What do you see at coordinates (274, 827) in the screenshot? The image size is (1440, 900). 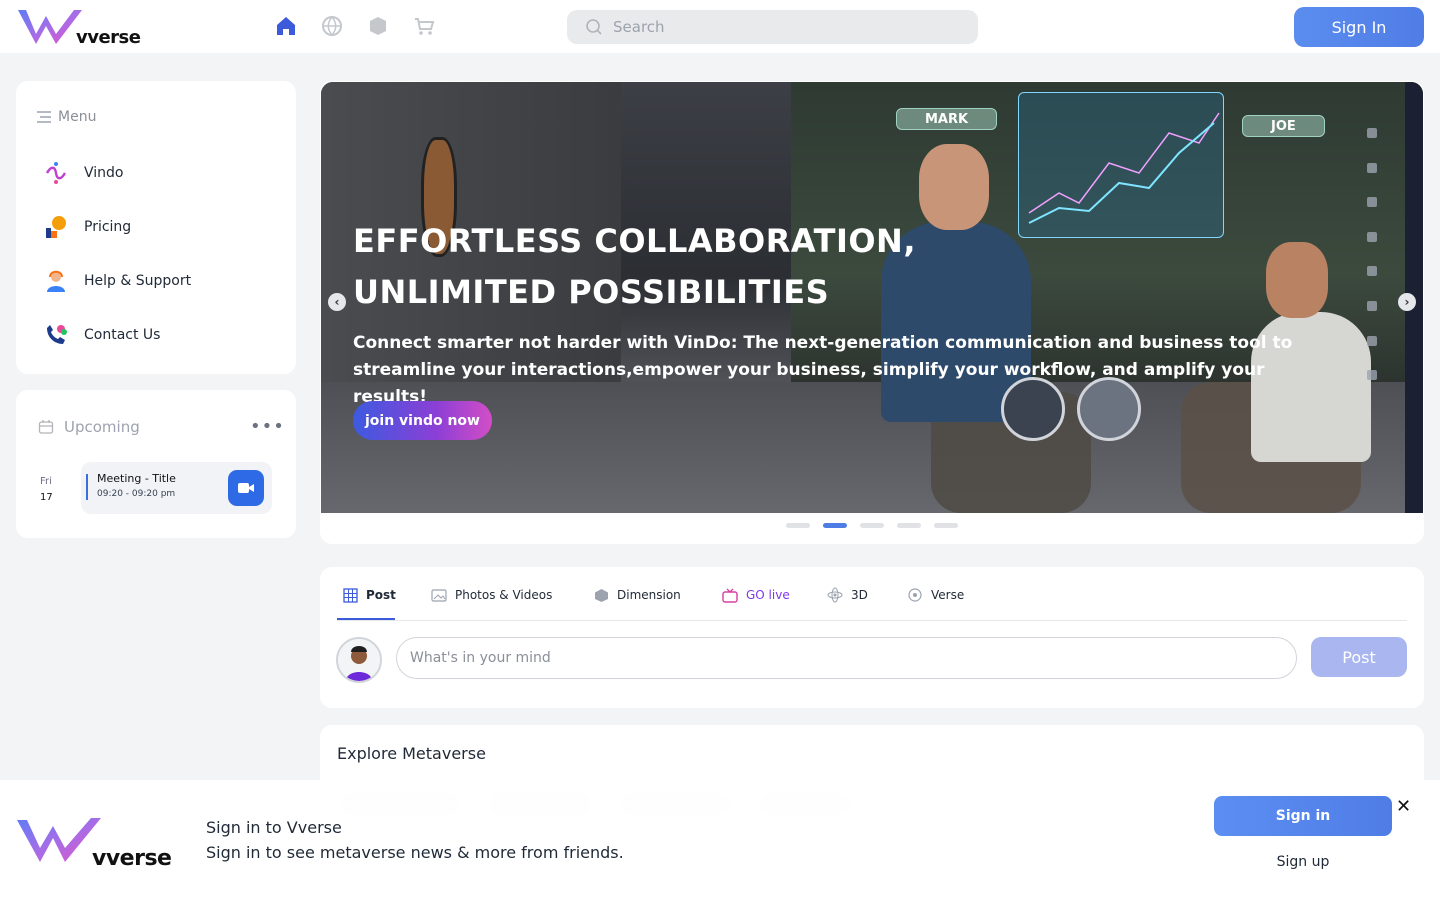 I see `banner-title: Sign in to Vverse` at bounding box center [274, 827].